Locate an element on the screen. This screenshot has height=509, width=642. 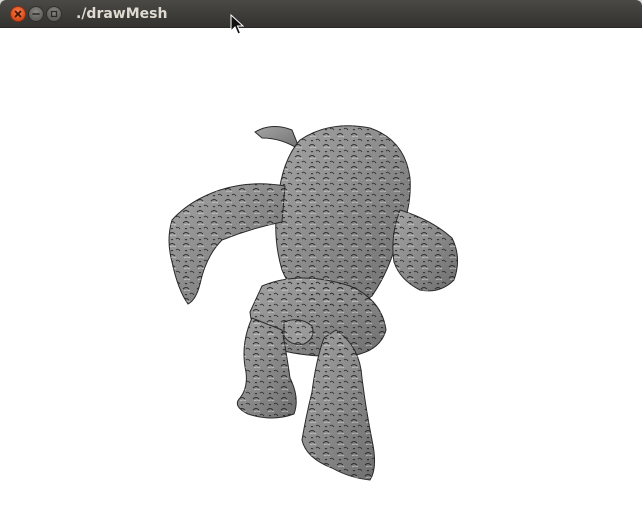
maximize-icon is located at coordinates (54, 14).